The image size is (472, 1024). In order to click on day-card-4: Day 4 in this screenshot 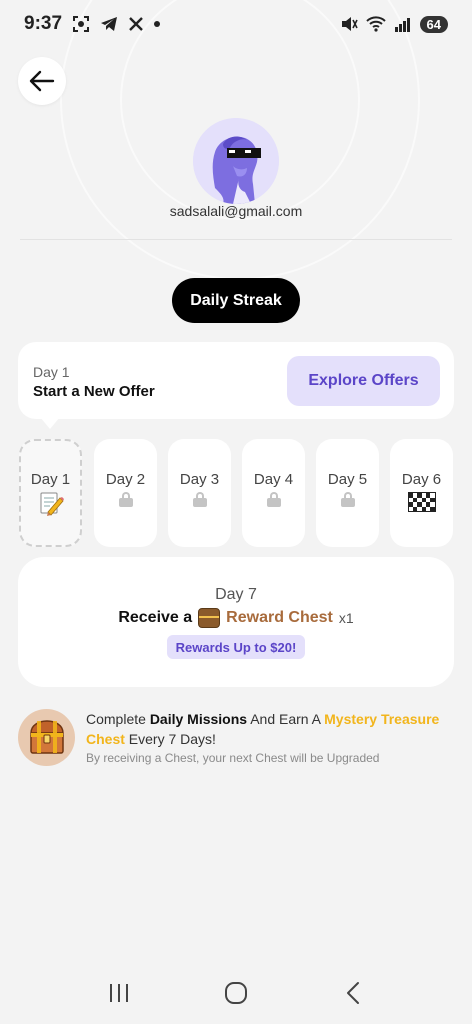, I will do `click(273, 493)`.